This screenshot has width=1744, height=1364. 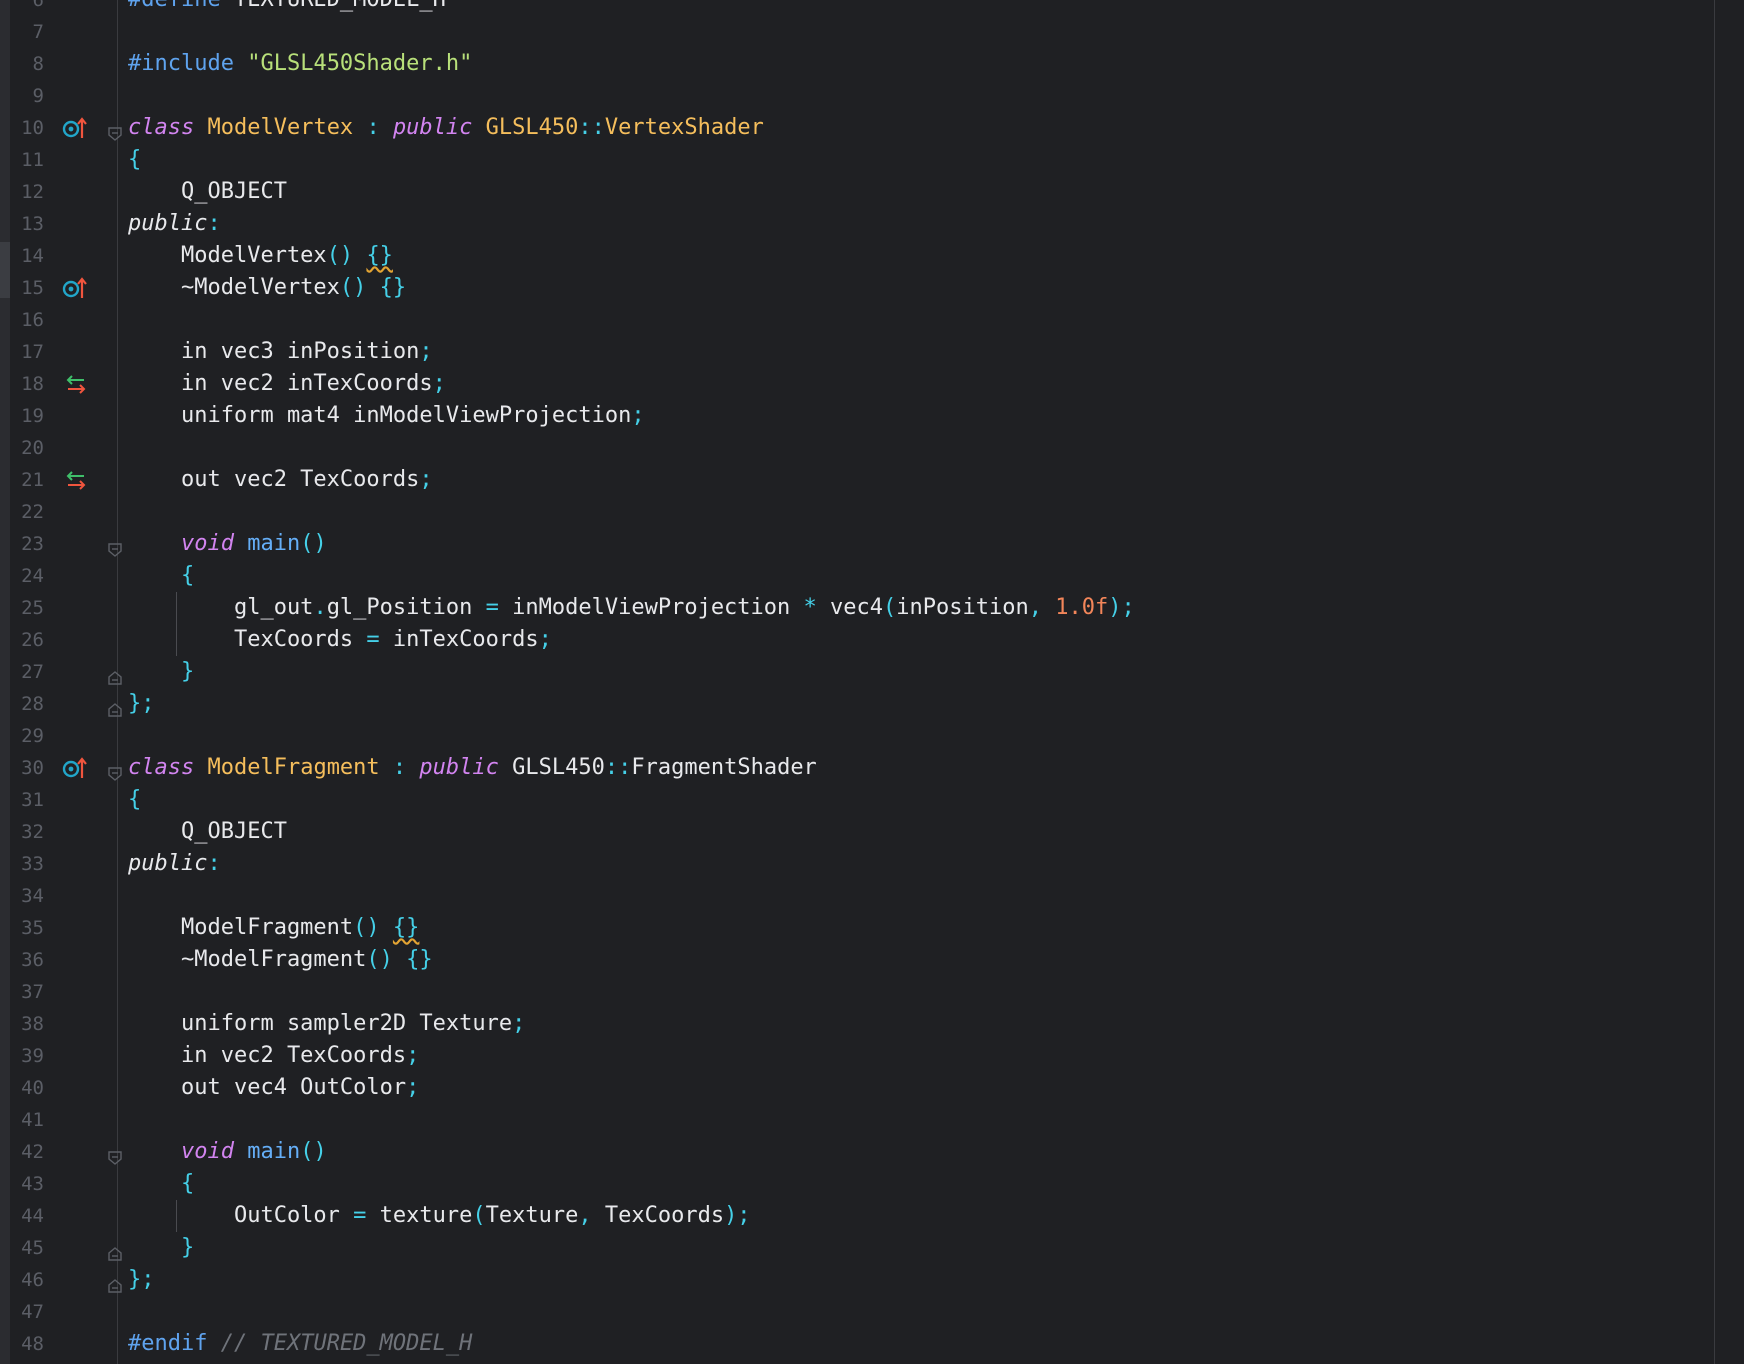 What do you see at coordinates (857, 1120) in the screenshot?
I see `code-line: 41` at bounding box center [857, 1120].